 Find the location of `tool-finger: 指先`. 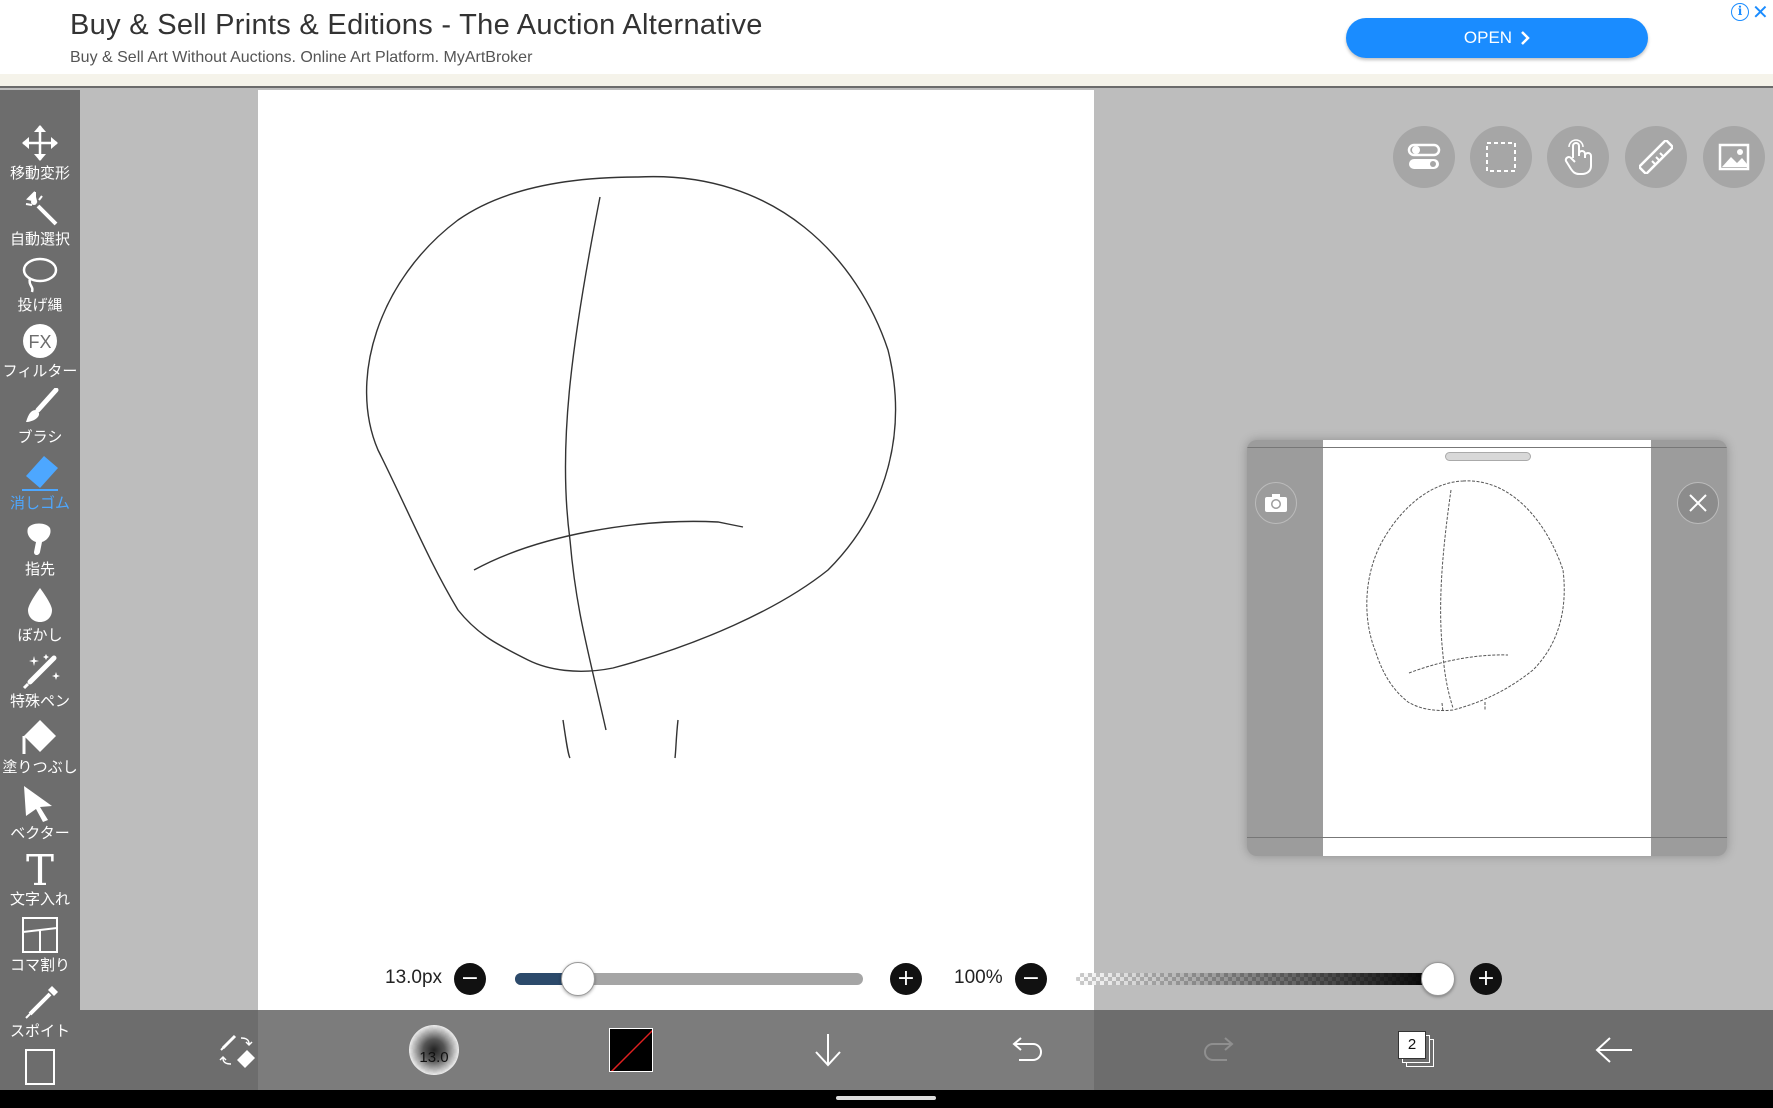

tool-finger: 指先 is located at coordinates (40, 553).